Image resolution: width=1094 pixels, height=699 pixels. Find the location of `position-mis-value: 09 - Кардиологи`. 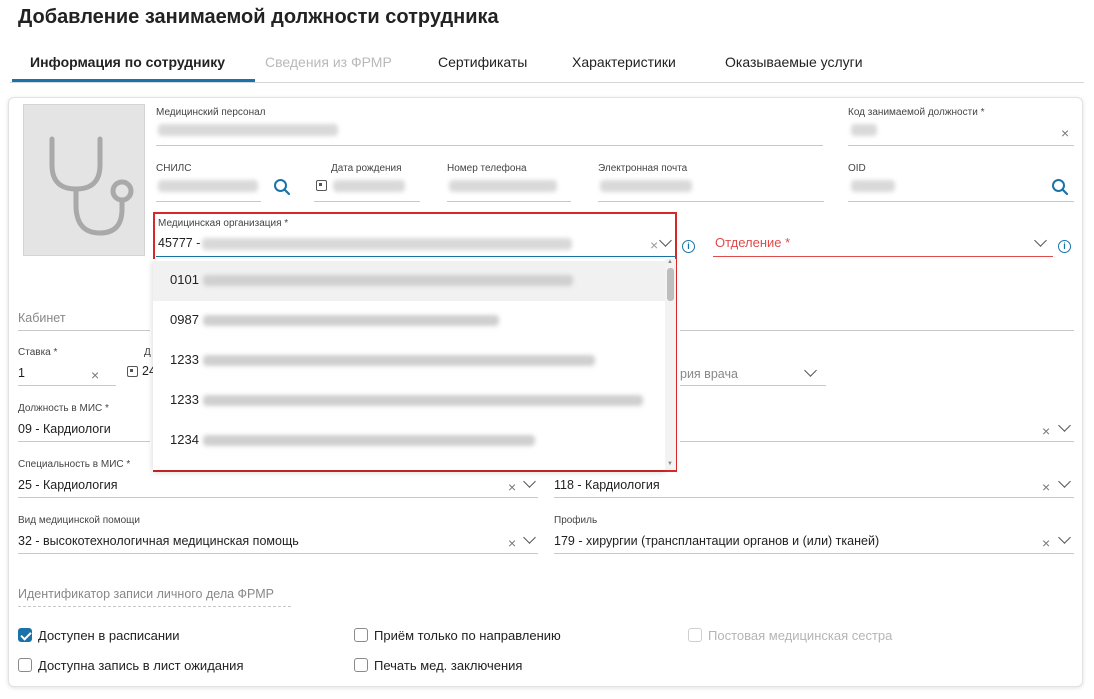

position-mis-value: 09 - Кардиологи is located at coordinates (64, 429).